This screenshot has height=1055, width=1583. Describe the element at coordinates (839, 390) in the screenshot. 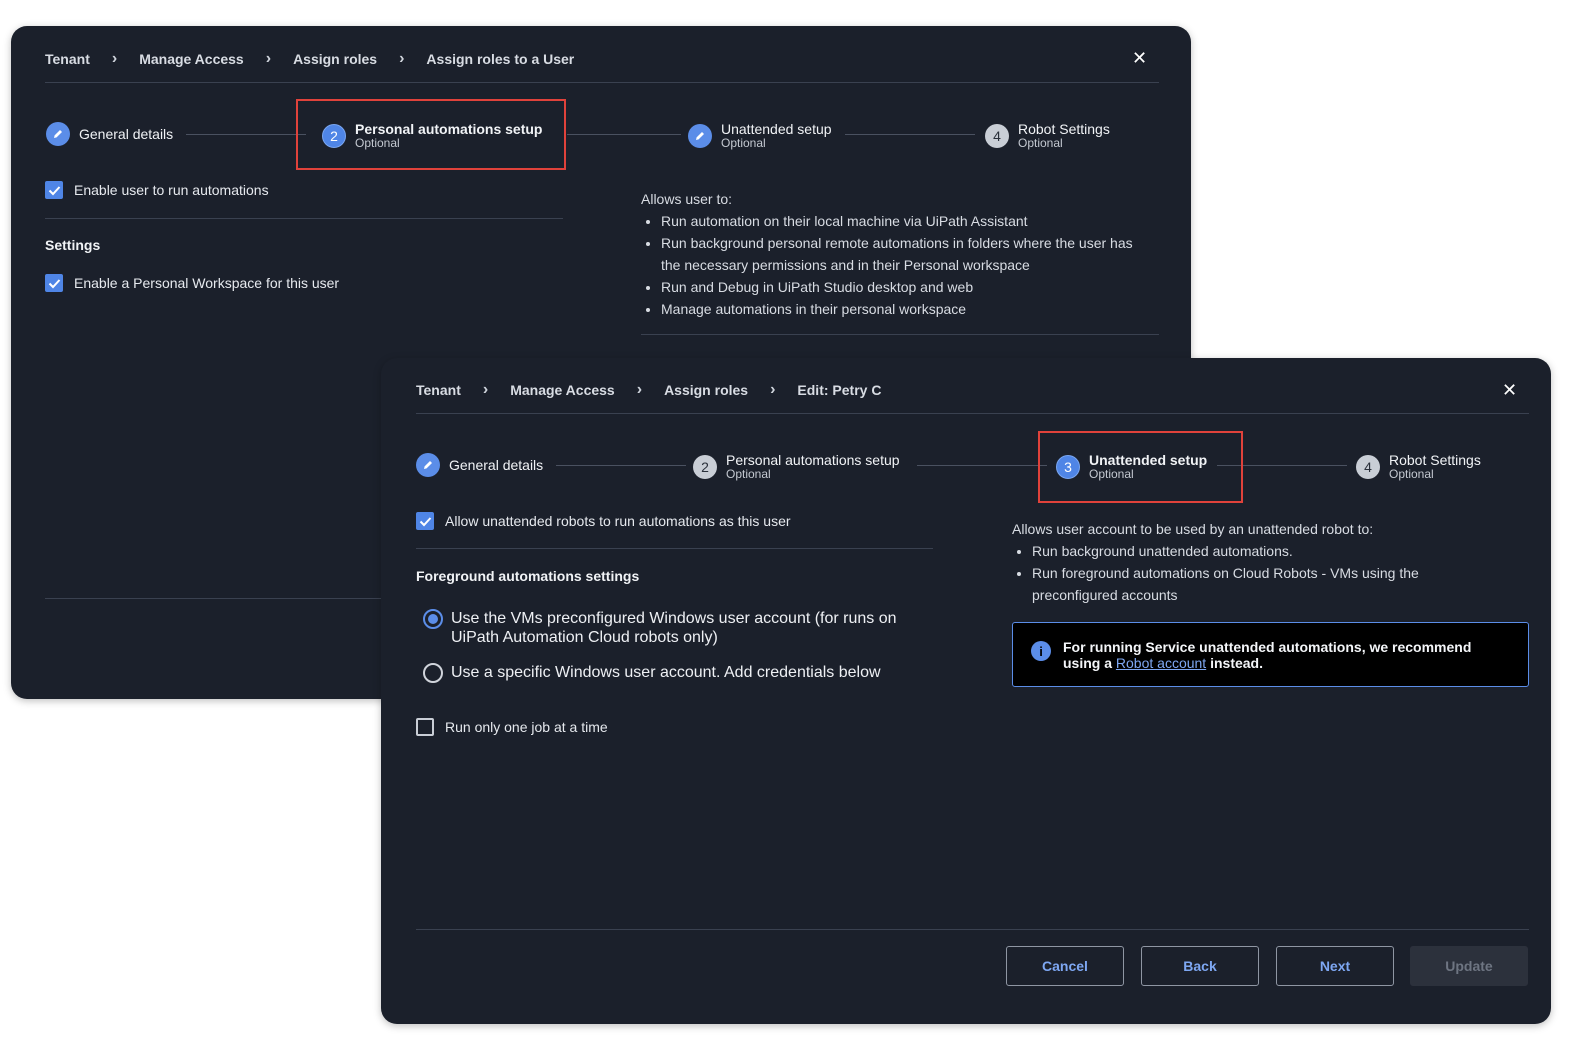

I see `breadcrumb-current: Edit: Petry C` at that location.